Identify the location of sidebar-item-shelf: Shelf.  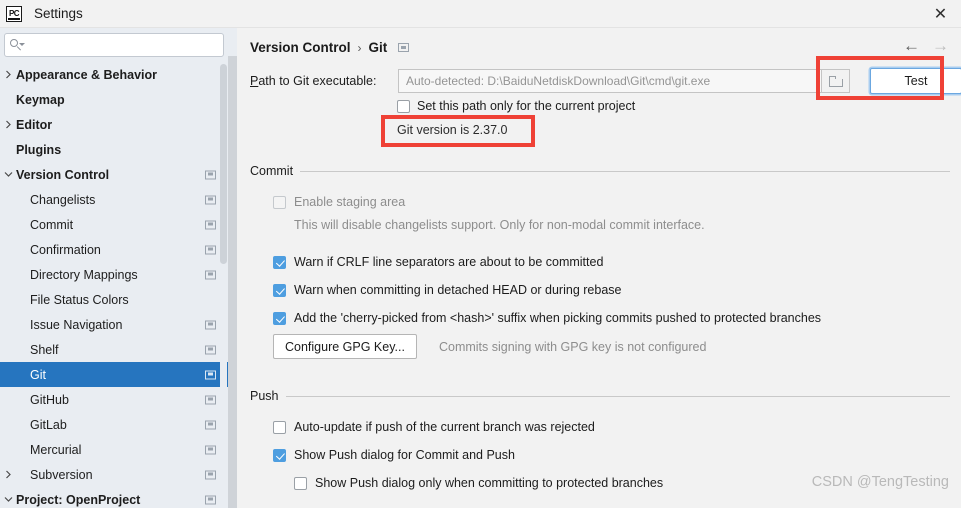
(114, 349).